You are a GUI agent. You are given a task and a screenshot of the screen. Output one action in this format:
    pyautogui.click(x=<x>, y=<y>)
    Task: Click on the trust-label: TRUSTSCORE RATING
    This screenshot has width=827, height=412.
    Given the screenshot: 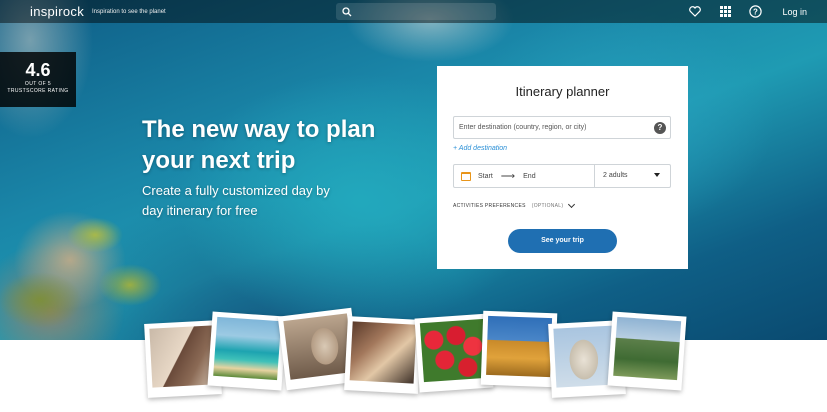 What is the action you would take?
    pyautogui.click(x=38, y=91)
    